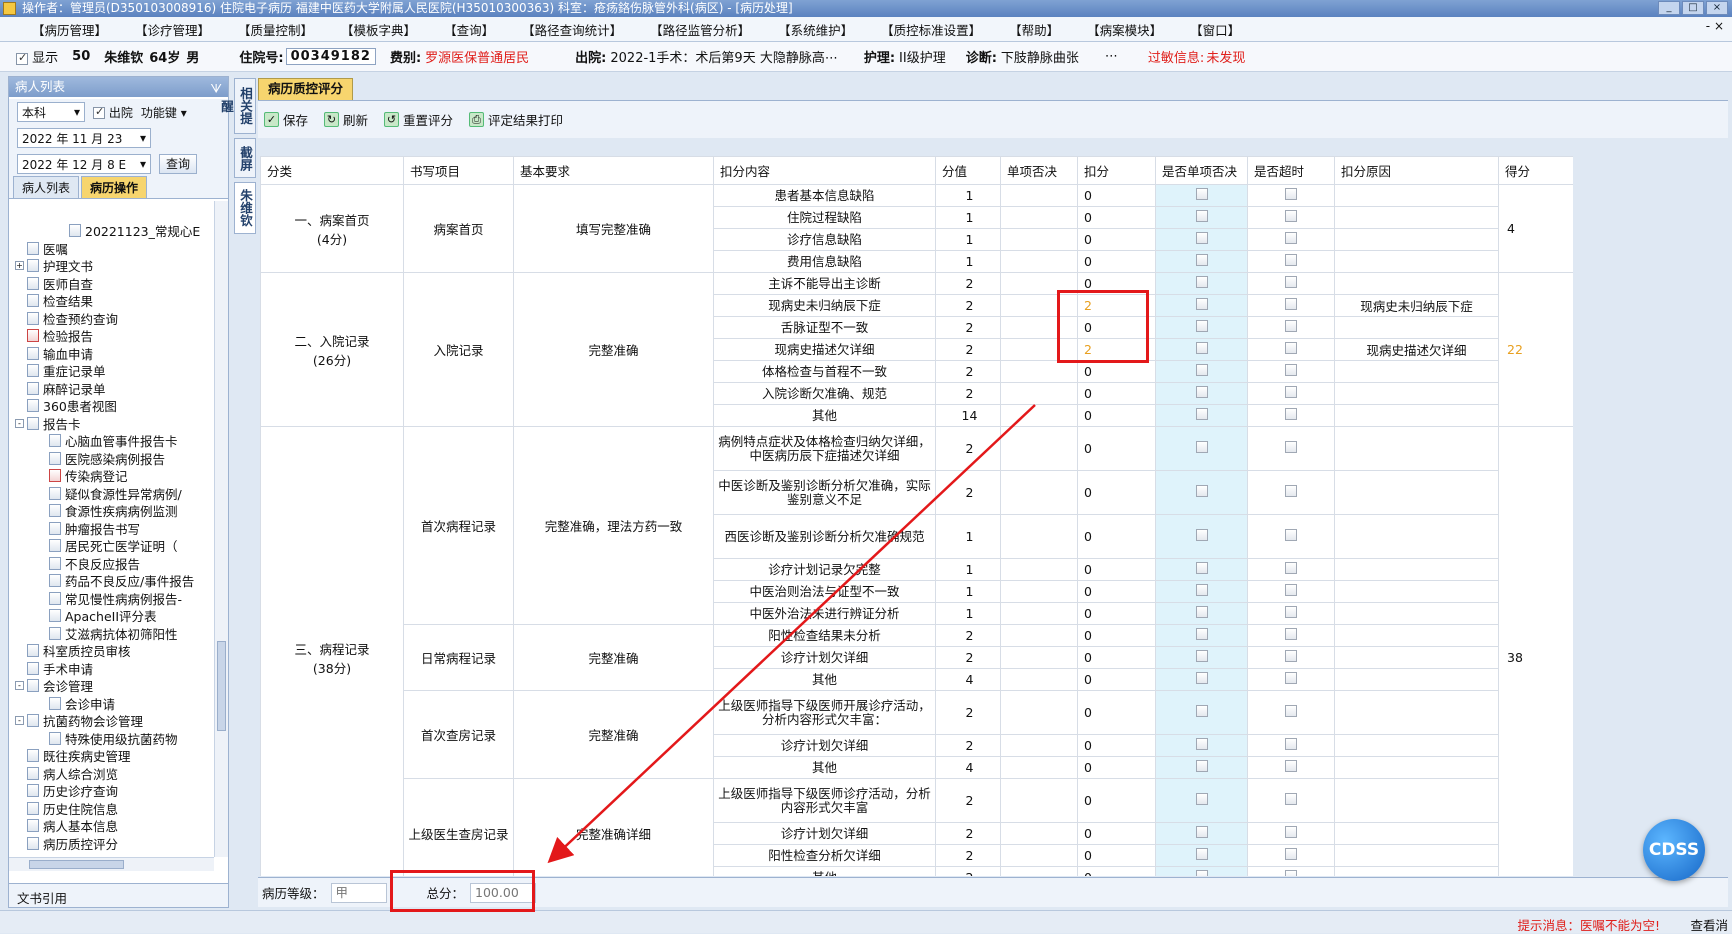 The width and height of the screenshot is (1732, 934). What do you see at coordinates (572, 29) in the screenshot?
I see `menu-item: 【路径查询统计】` at bounding box center [572, 29].